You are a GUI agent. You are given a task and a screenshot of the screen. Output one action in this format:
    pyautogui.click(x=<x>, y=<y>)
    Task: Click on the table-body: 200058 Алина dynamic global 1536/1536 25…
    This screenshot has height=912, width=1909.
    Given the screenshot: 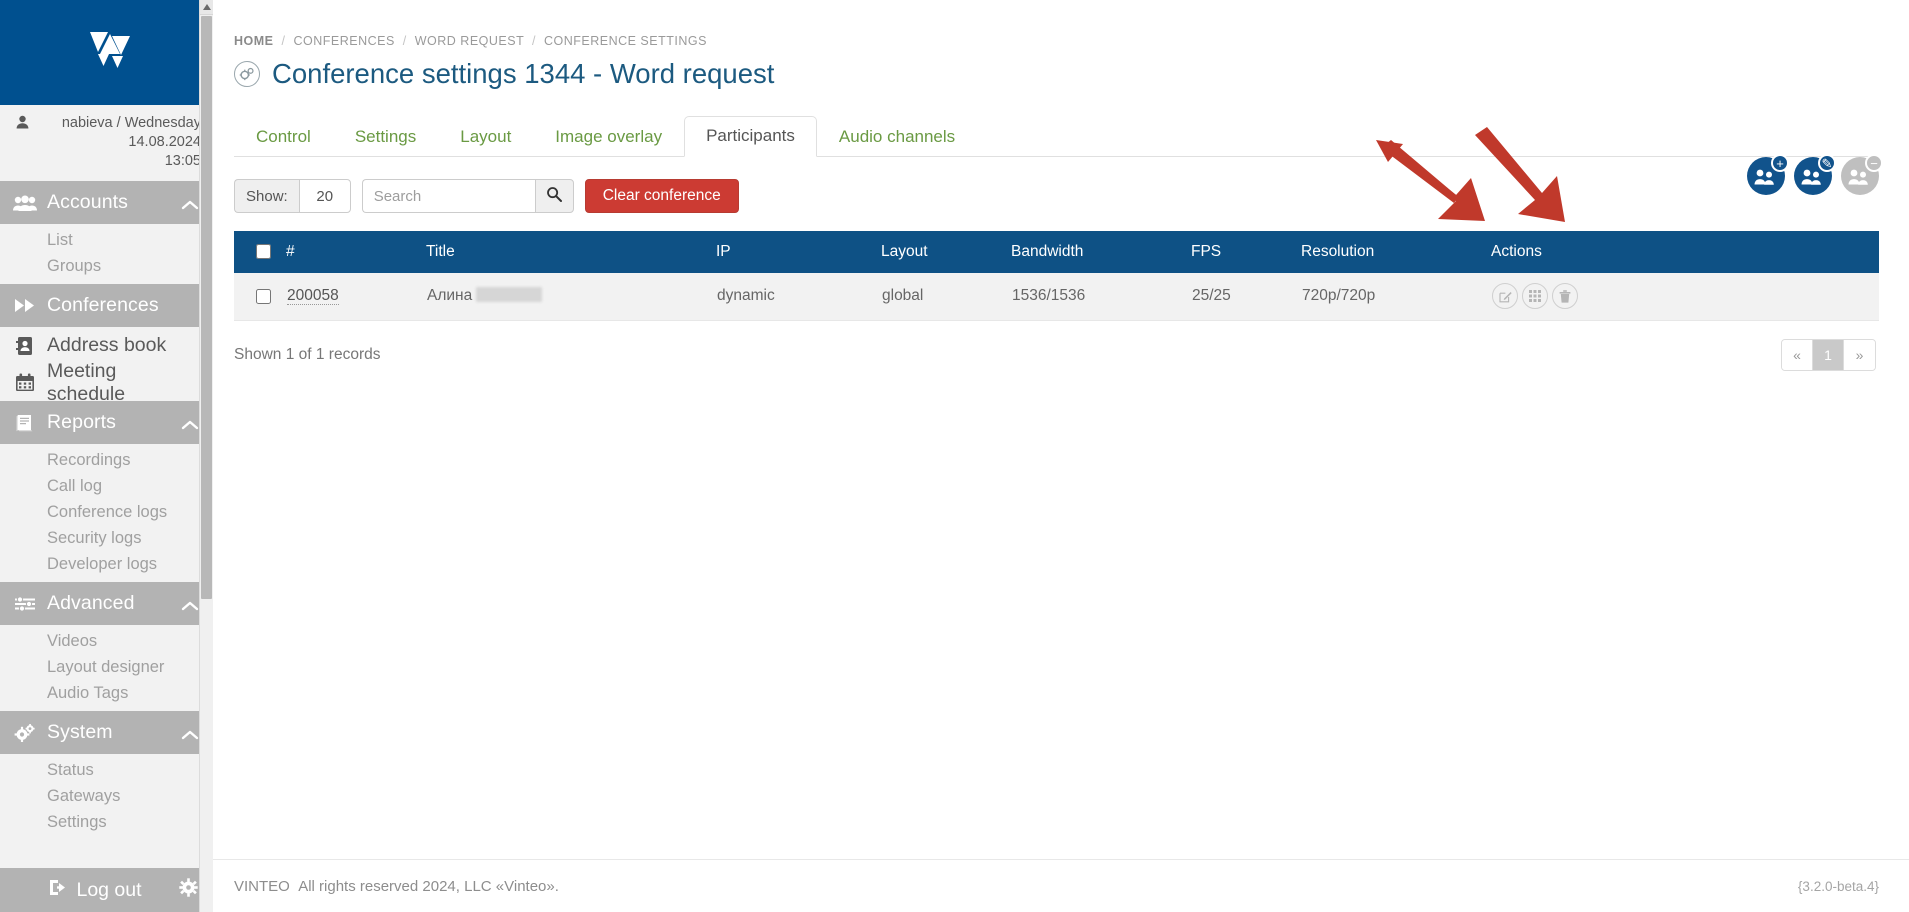 What is the action you would take?
    pyautogui.click(x=1056, y=297)
    